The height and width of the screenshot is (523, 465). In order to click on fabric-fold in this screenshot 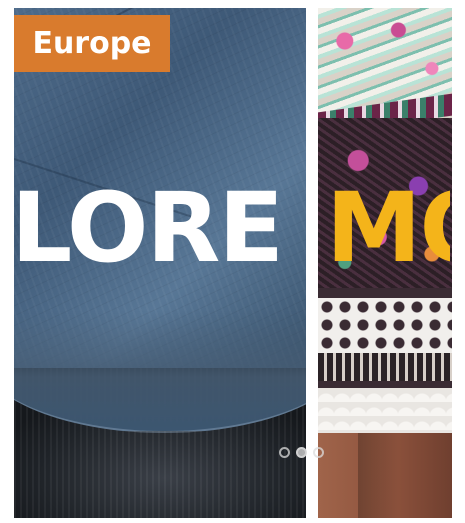, I will do `click(160, 372)`.